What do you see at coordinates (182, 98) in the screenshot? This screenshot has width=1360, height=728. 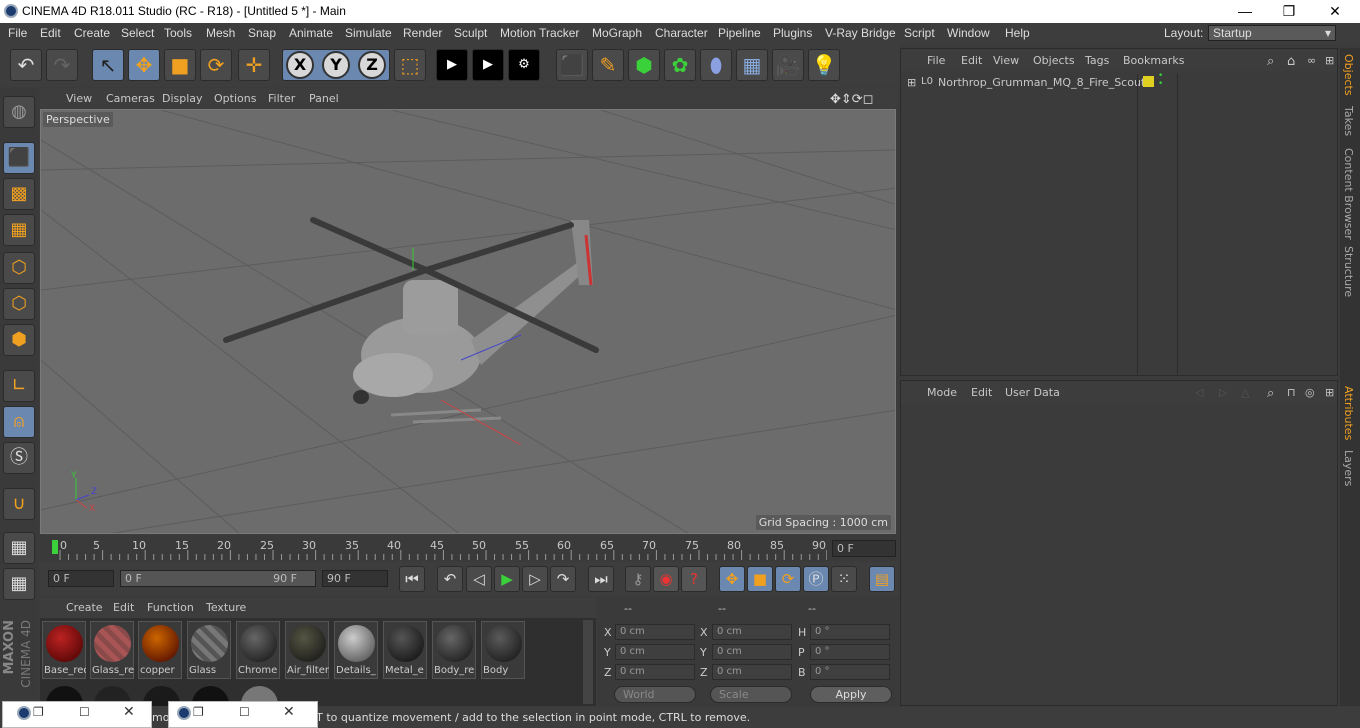 I see `viewport-menu-display: Display` at bounding box center [182, 98].